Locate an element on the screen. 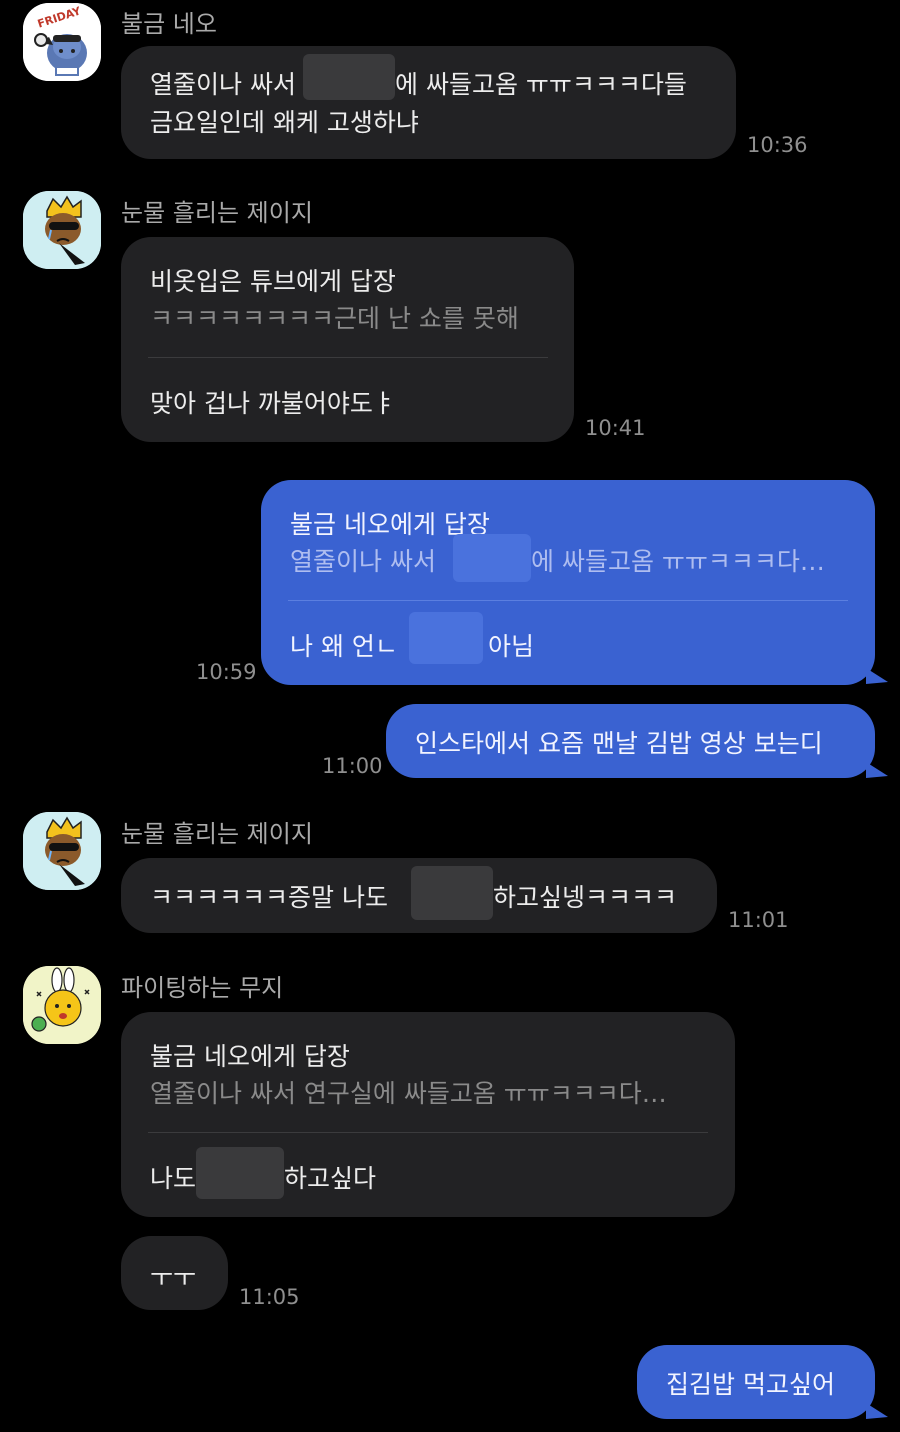 The width and height of the screenshot is (900, 1432). message-bubble: ㅋㅋㅋㅋㅋㅋ증말 나도 하고싶넹ㅋㅋㅋㅋ is located at coordinates (419, 895).